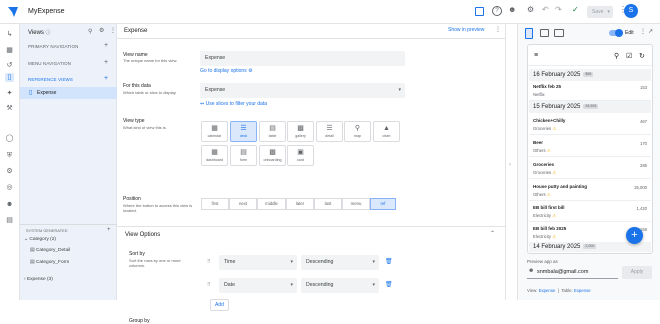  Describe the element at coordinates (386, 131) in the screenshot. I see `view-type-chart: ▲ chart` at that location.